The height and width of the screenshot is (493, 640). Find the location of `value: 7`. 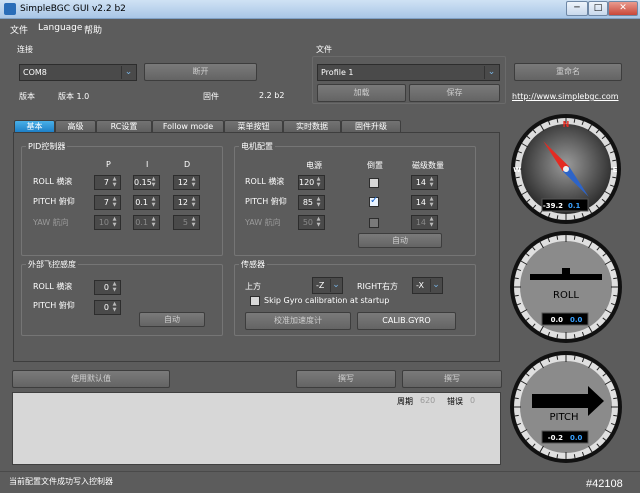

value: 7 is located at coordinates (106, 202).